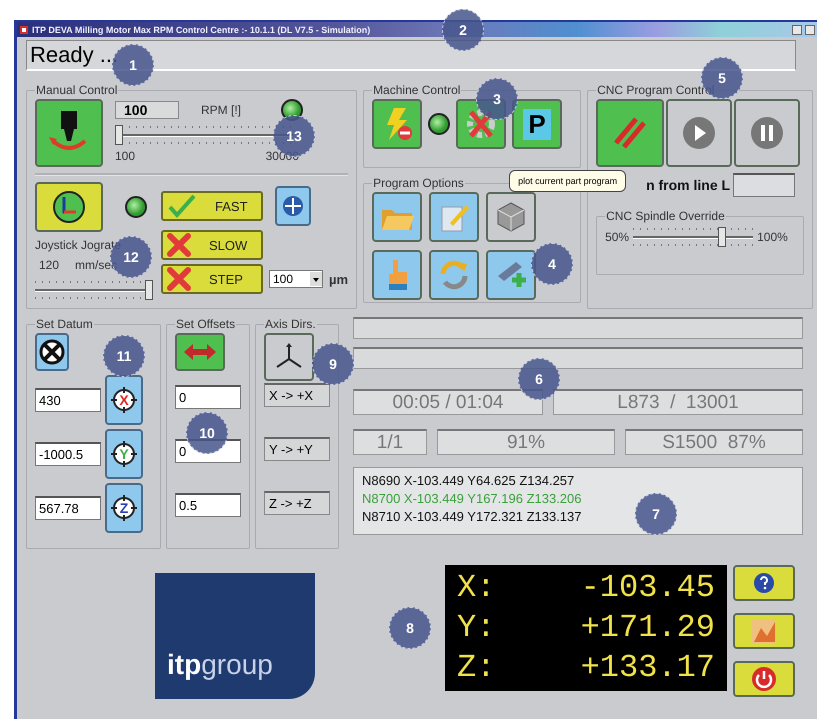 The width and height of the screenshot is (817, 719). Describe the element at coordinates (472, 498) in the screenshot. I see `code-line: N8700 X-103.449 Y167.196 Z133.206` at that location.